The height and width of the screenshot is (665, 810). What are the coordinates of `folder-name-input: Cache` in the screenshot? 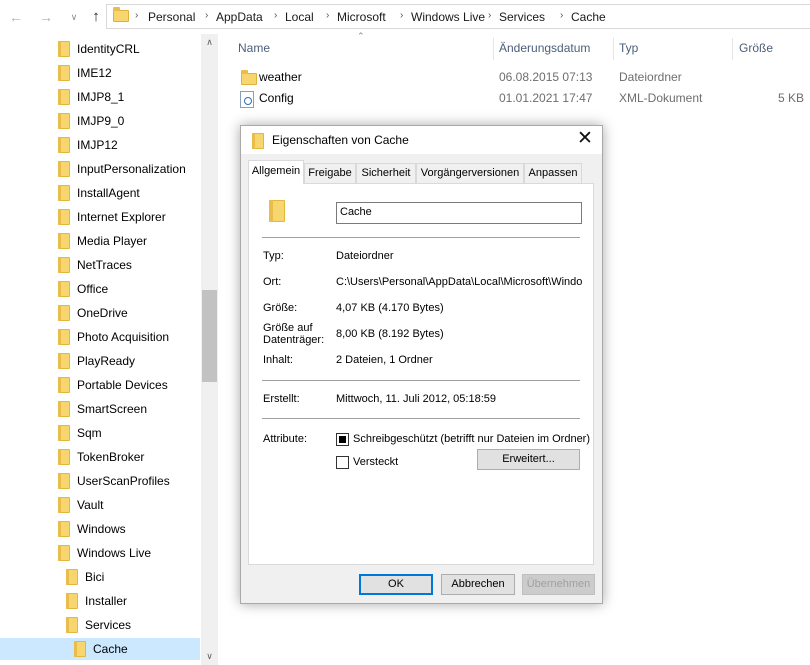 It's located at (459, 213).